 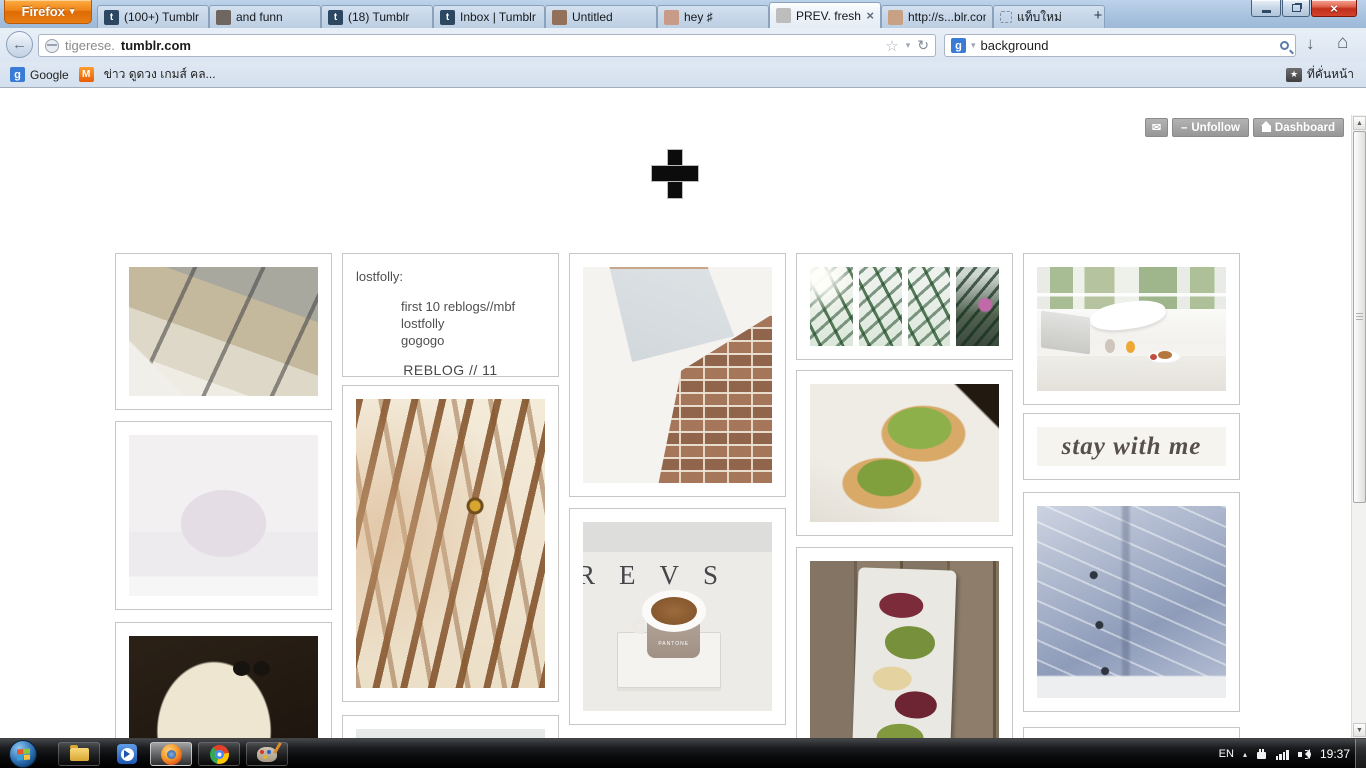 I want to click on power-plug-icon, so click(x=1261, y=754).